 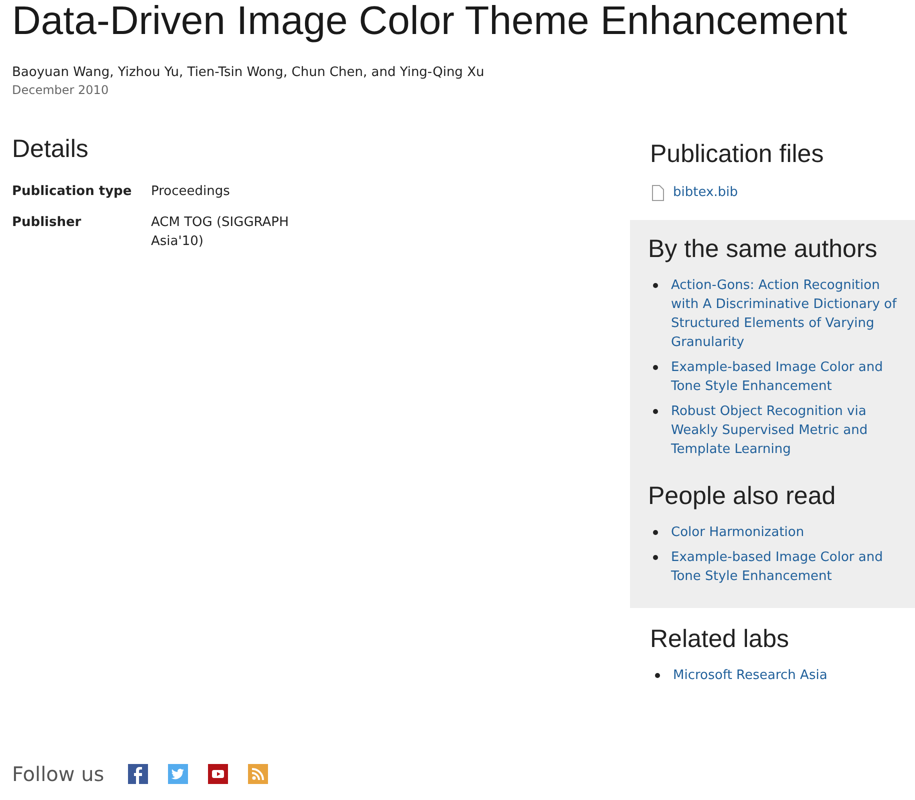 What do you see at coordinates (790, 430) in the screenshot?
I see `related-link: Robust Object Recognition via Weakly Supervised Metric and Template Learning` at bounding box center [790, 430].